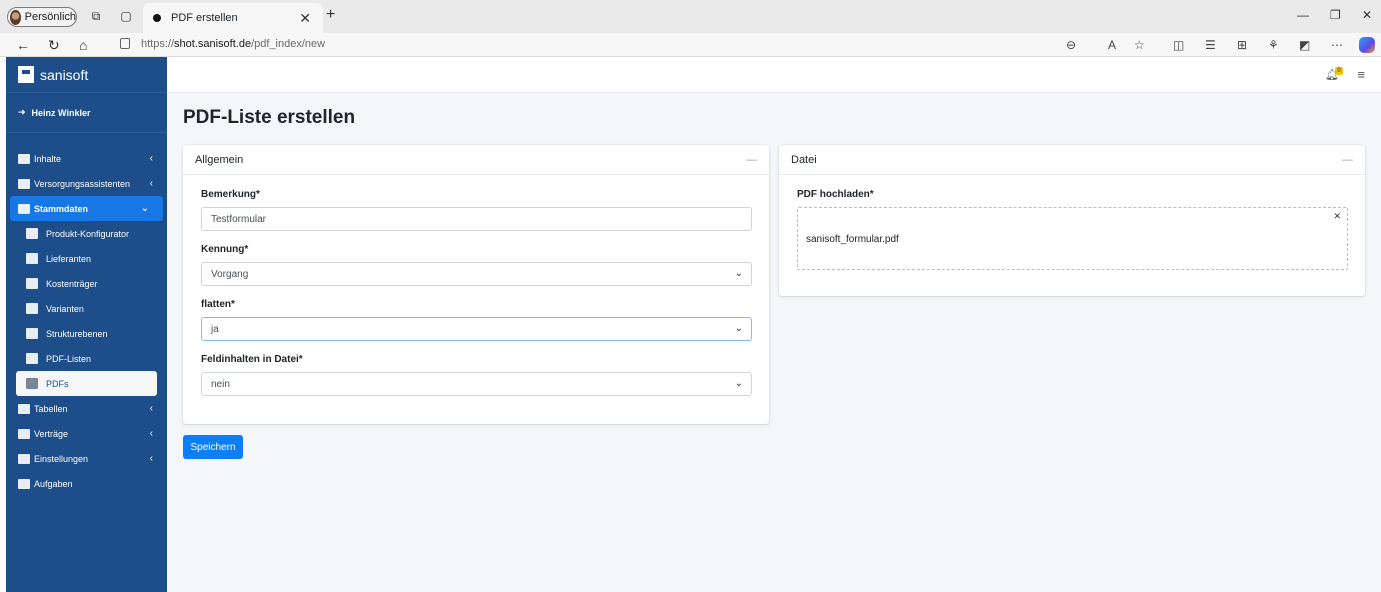  I want to click on sidebar-item-einstellungen: Einstellungen ‹, so click(86, 458).